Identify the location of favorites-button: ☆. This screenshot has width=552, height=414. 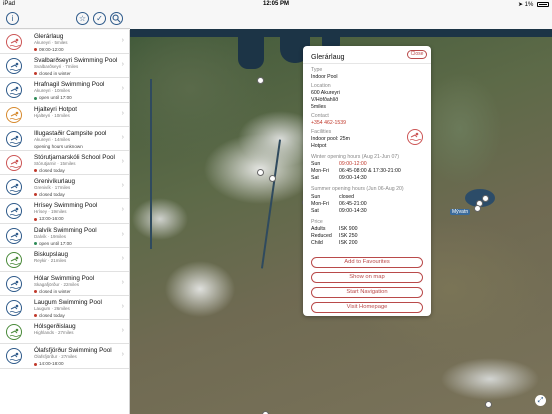
(82, 18).